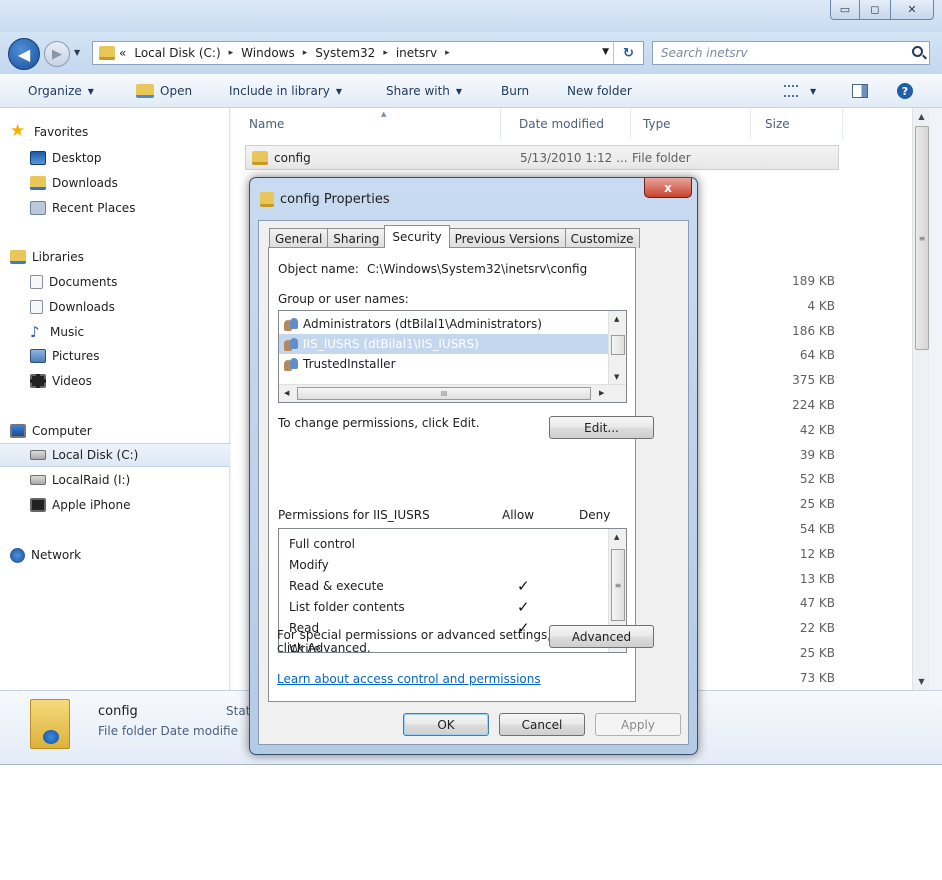 This screenshot has width=942, height=880. What do you see at coordinates (817, 355) in the screenshot?
I see `file-size: 64 KB` at bounding box center [817, 355].